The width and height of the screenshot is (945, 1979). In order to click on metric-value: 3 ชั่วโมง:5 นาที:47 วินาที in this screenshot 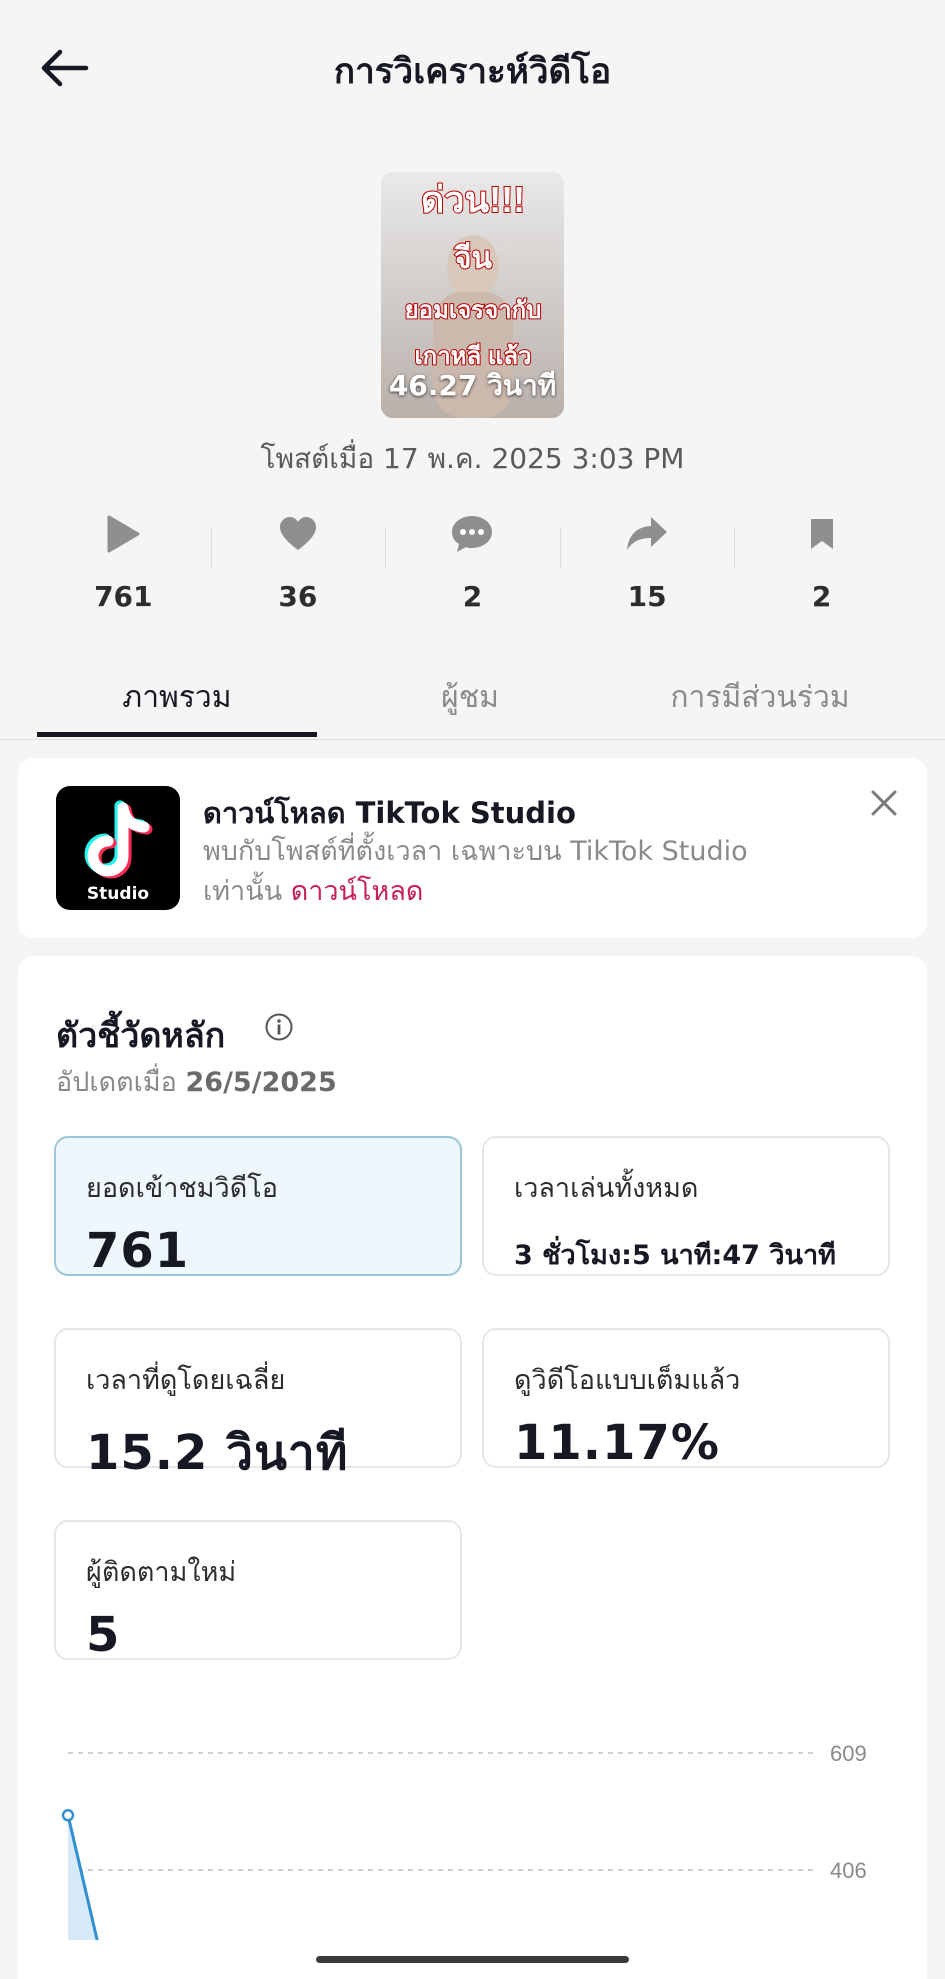, I will do `click(675, 1255)`.